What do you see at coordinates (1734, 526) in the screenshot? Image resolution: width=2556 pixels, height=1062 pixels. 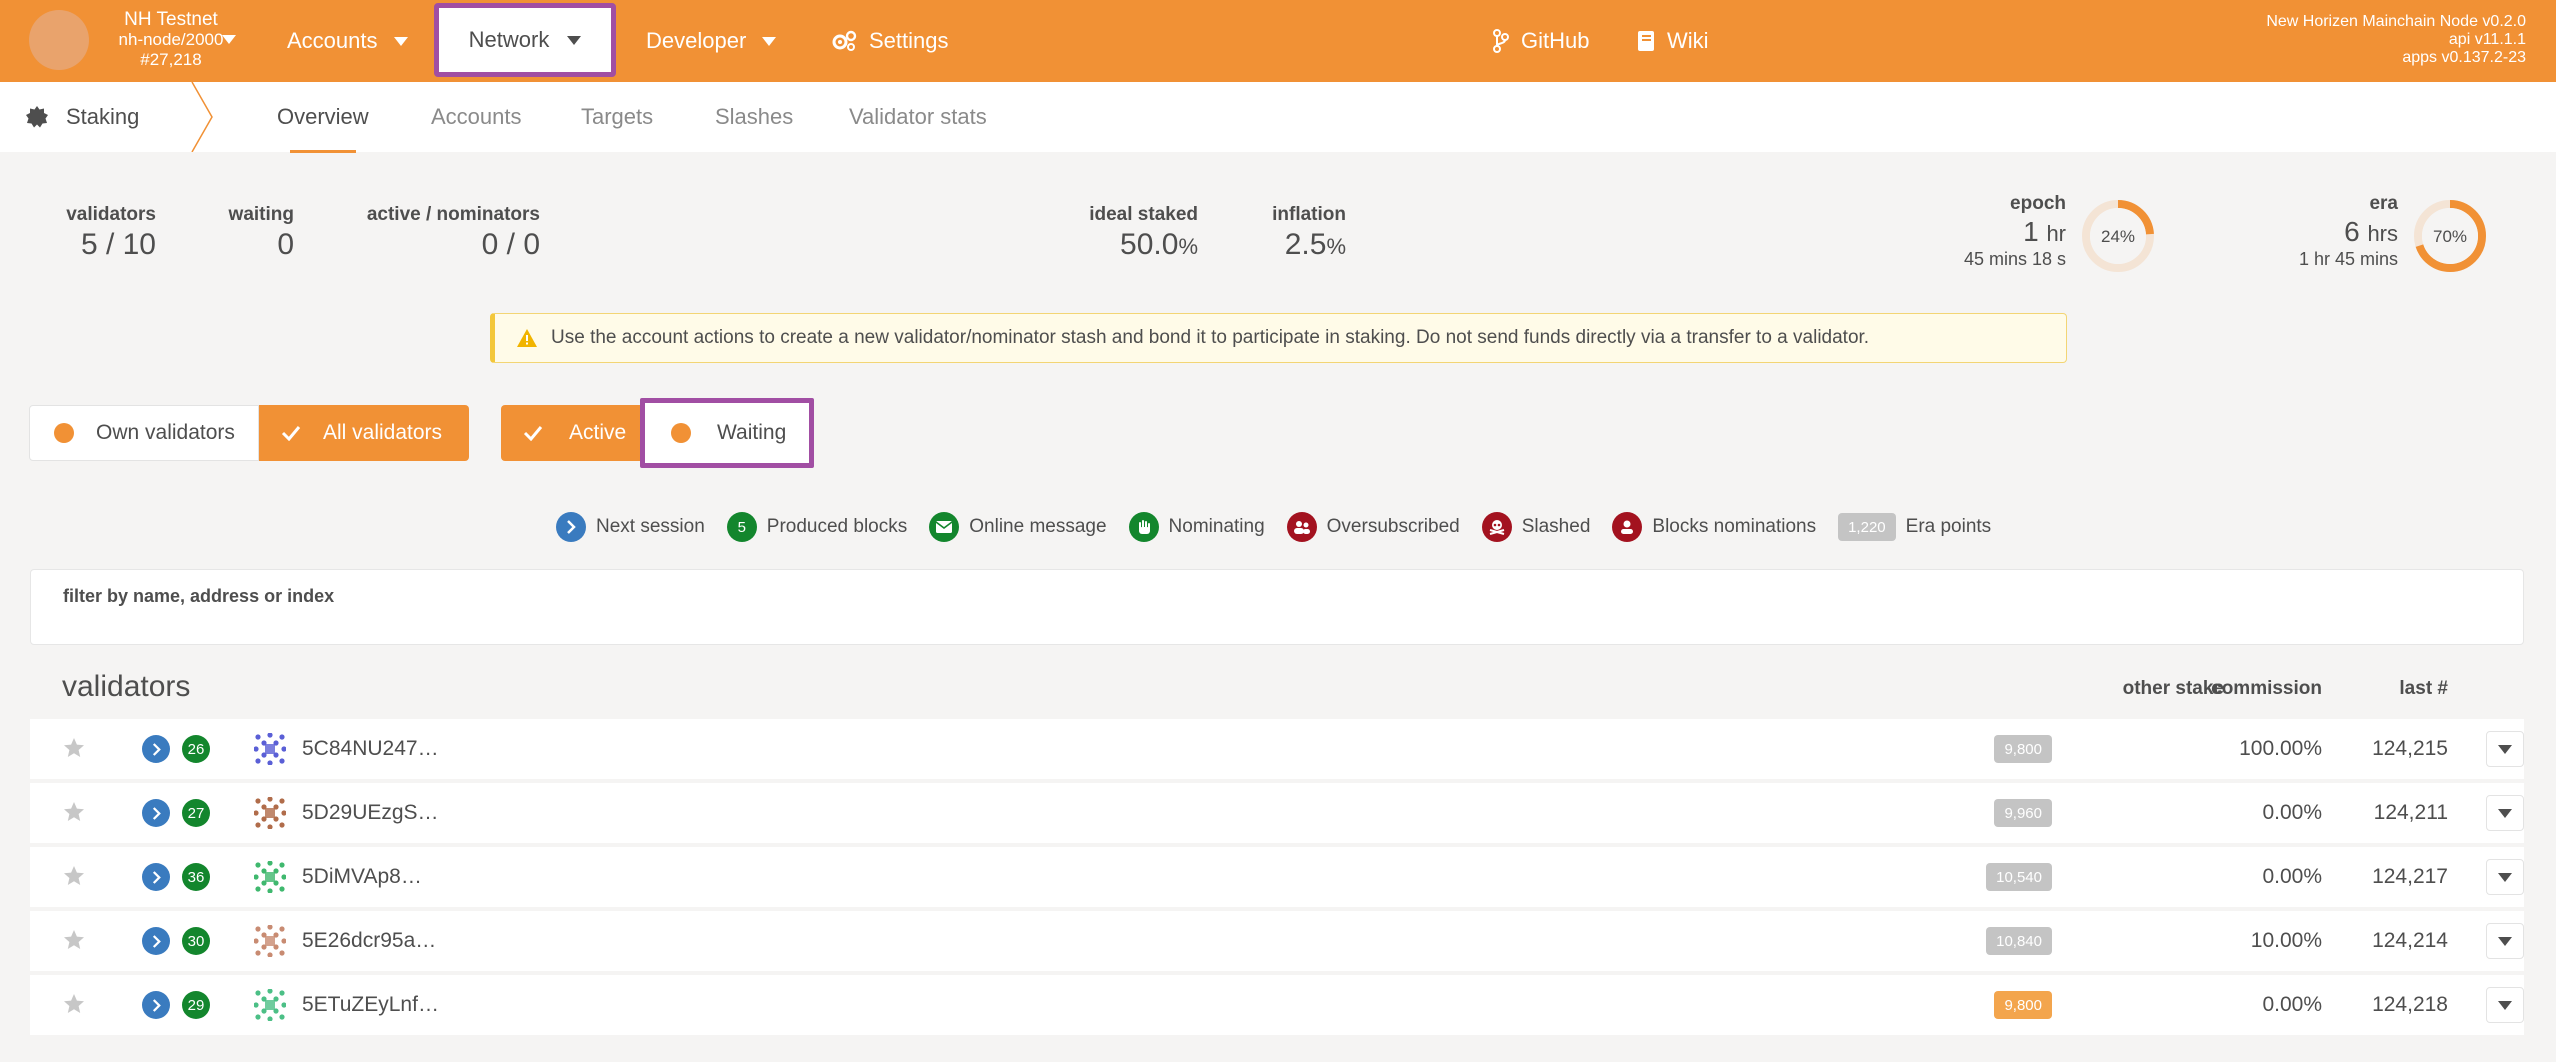 I see `legend-label: Blocks nominations` at bounding box center [1734, 526].